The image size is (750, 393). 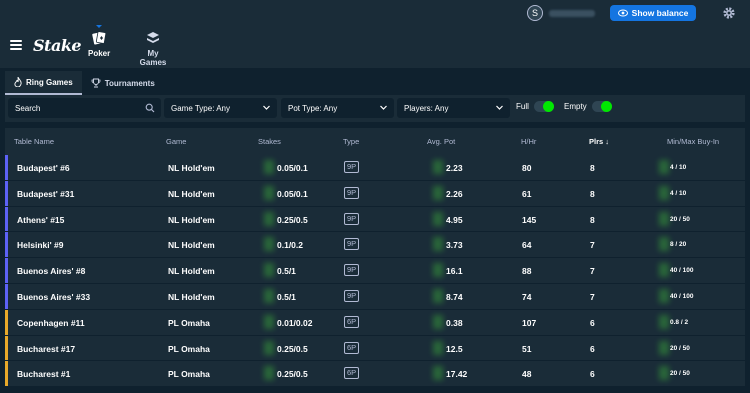 I want to click on full-toggle, so click(x=543, y=106).